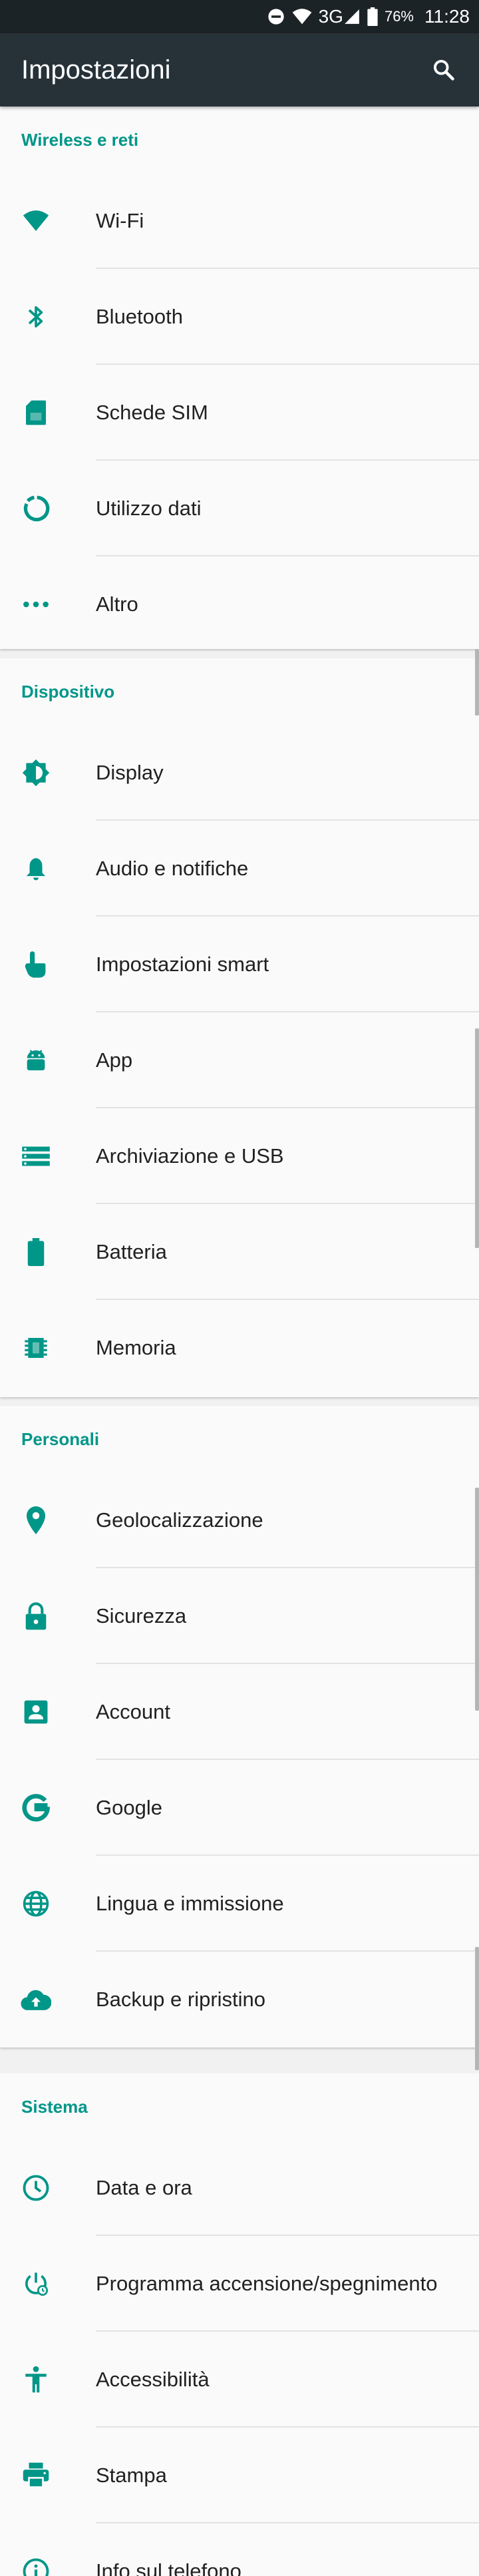  I want to click on settings-item-display: Display, so click(239, 773).